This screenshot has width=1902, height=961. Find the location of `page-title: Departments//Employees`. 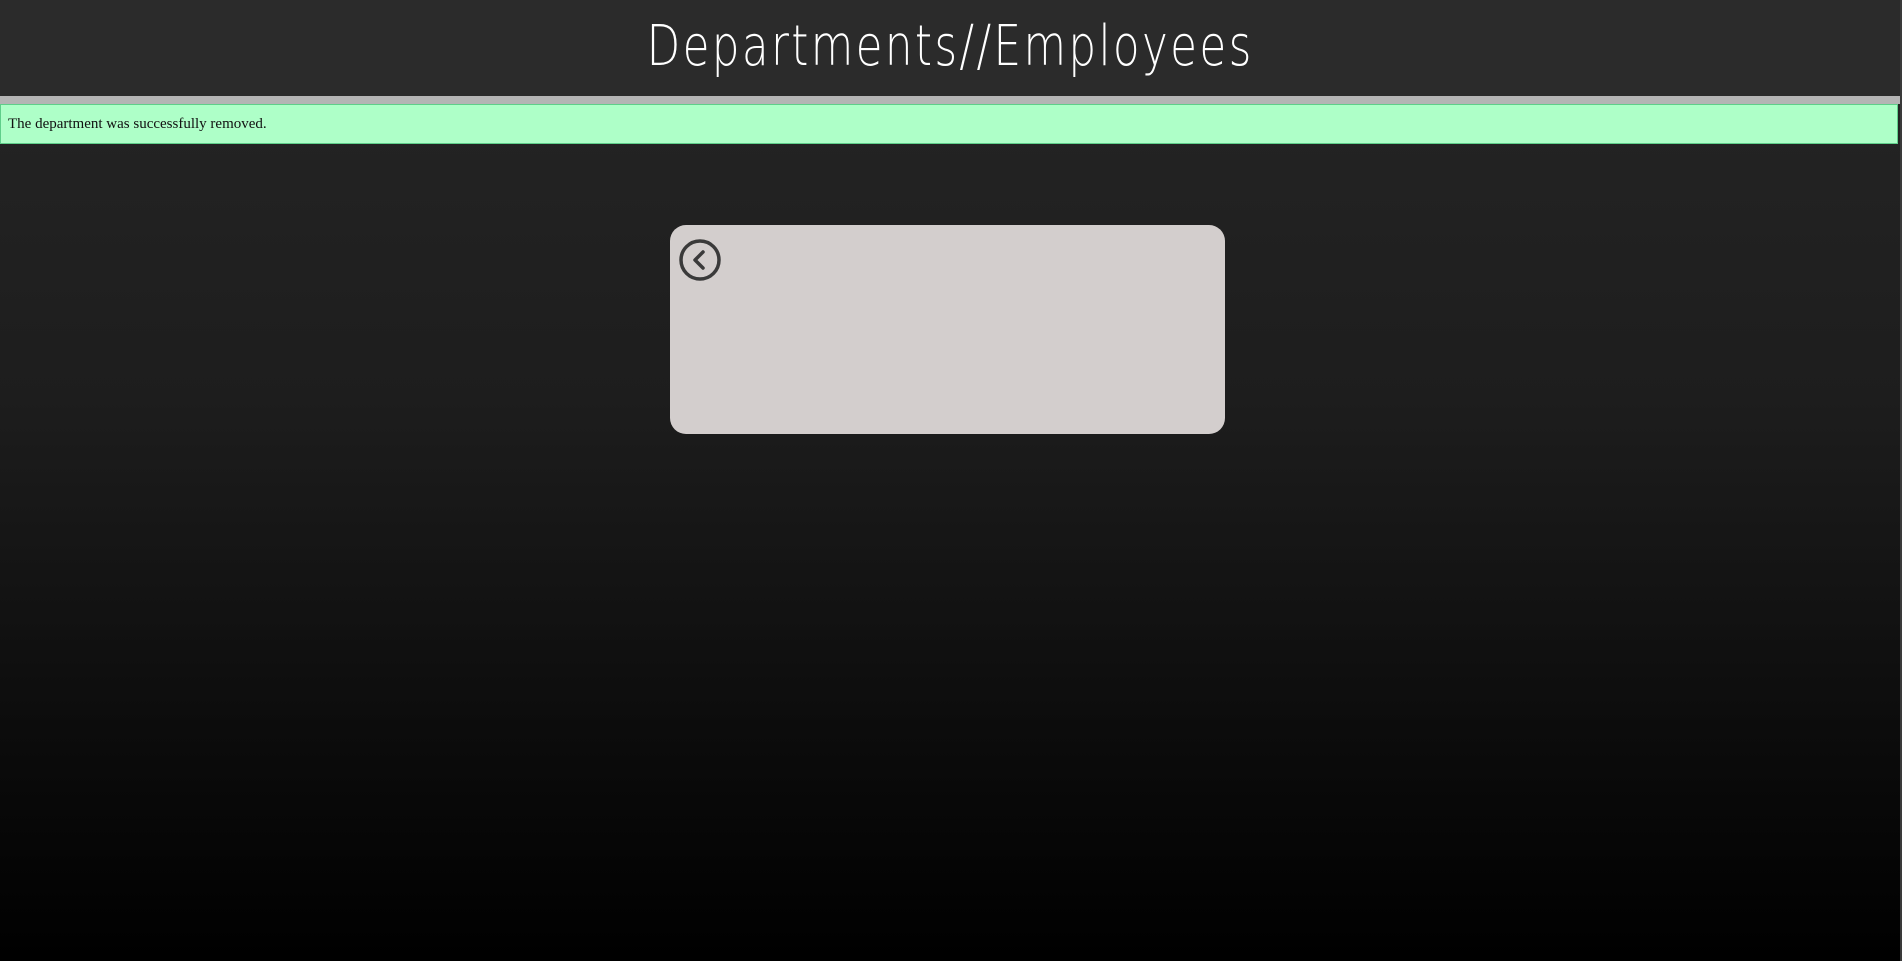

page-title: Departments//Employees is located at coordinates (950, 46).